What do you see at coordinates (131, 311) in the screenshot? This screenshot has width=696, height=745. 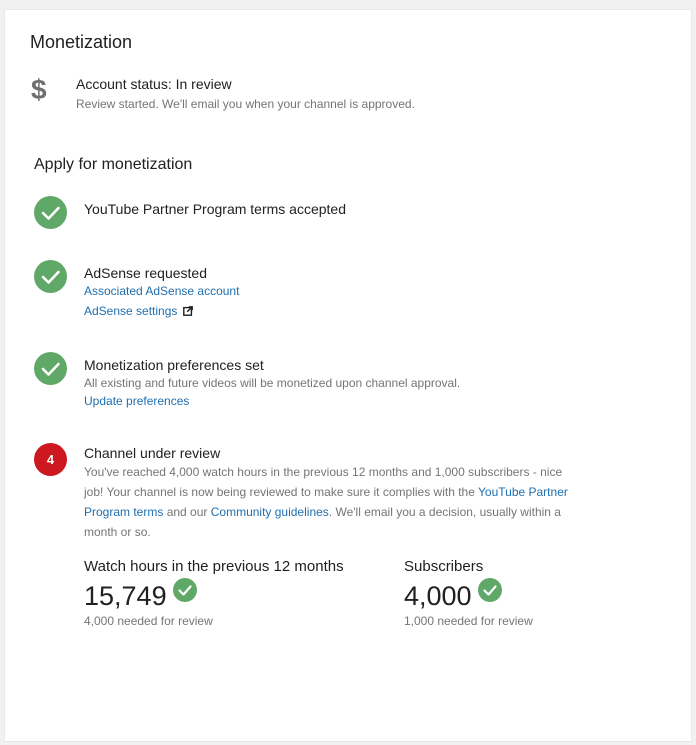 I see `adsense-settings-label: AdSense settings` at bounding box center [131, 311].